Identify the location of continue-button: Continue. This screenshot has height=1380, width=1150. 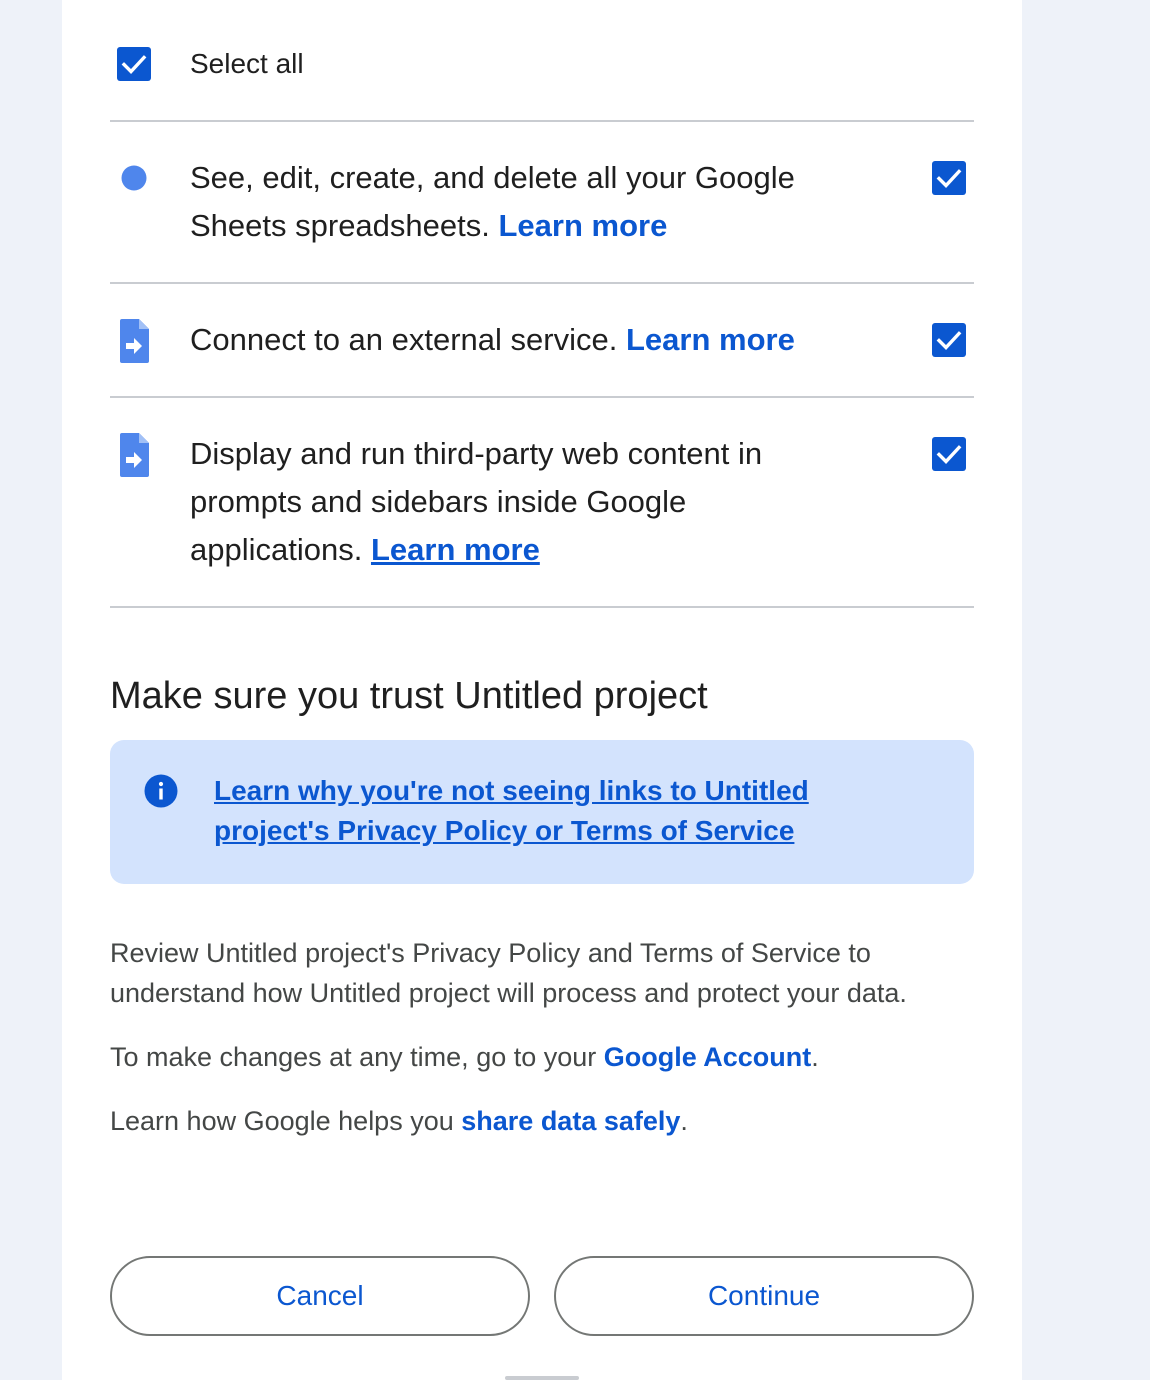
(764, 1296).